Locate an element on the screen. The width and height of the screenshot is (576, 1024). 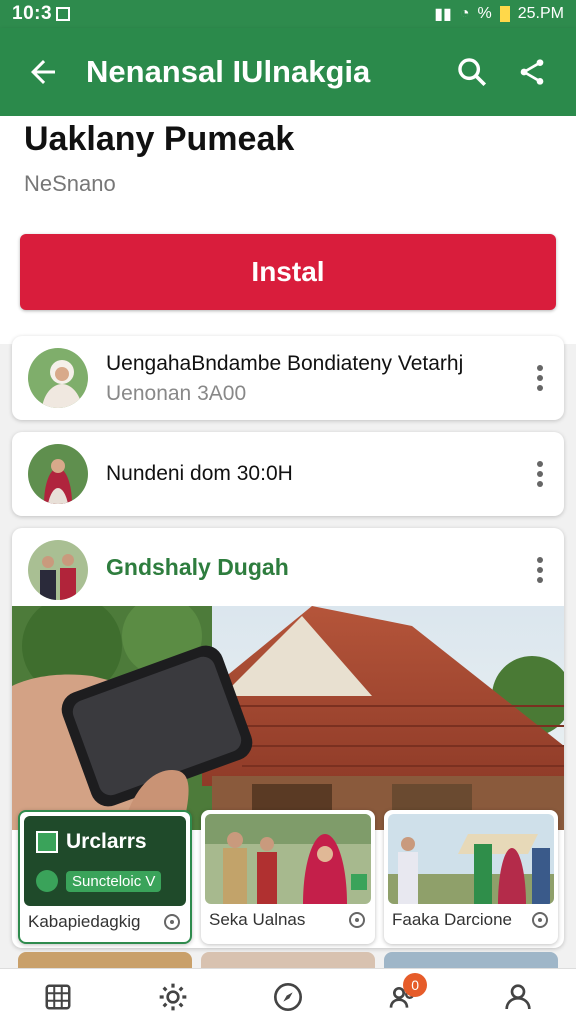
thumbnail-label: Seka Ualnas is located at coordinates (257, 919).